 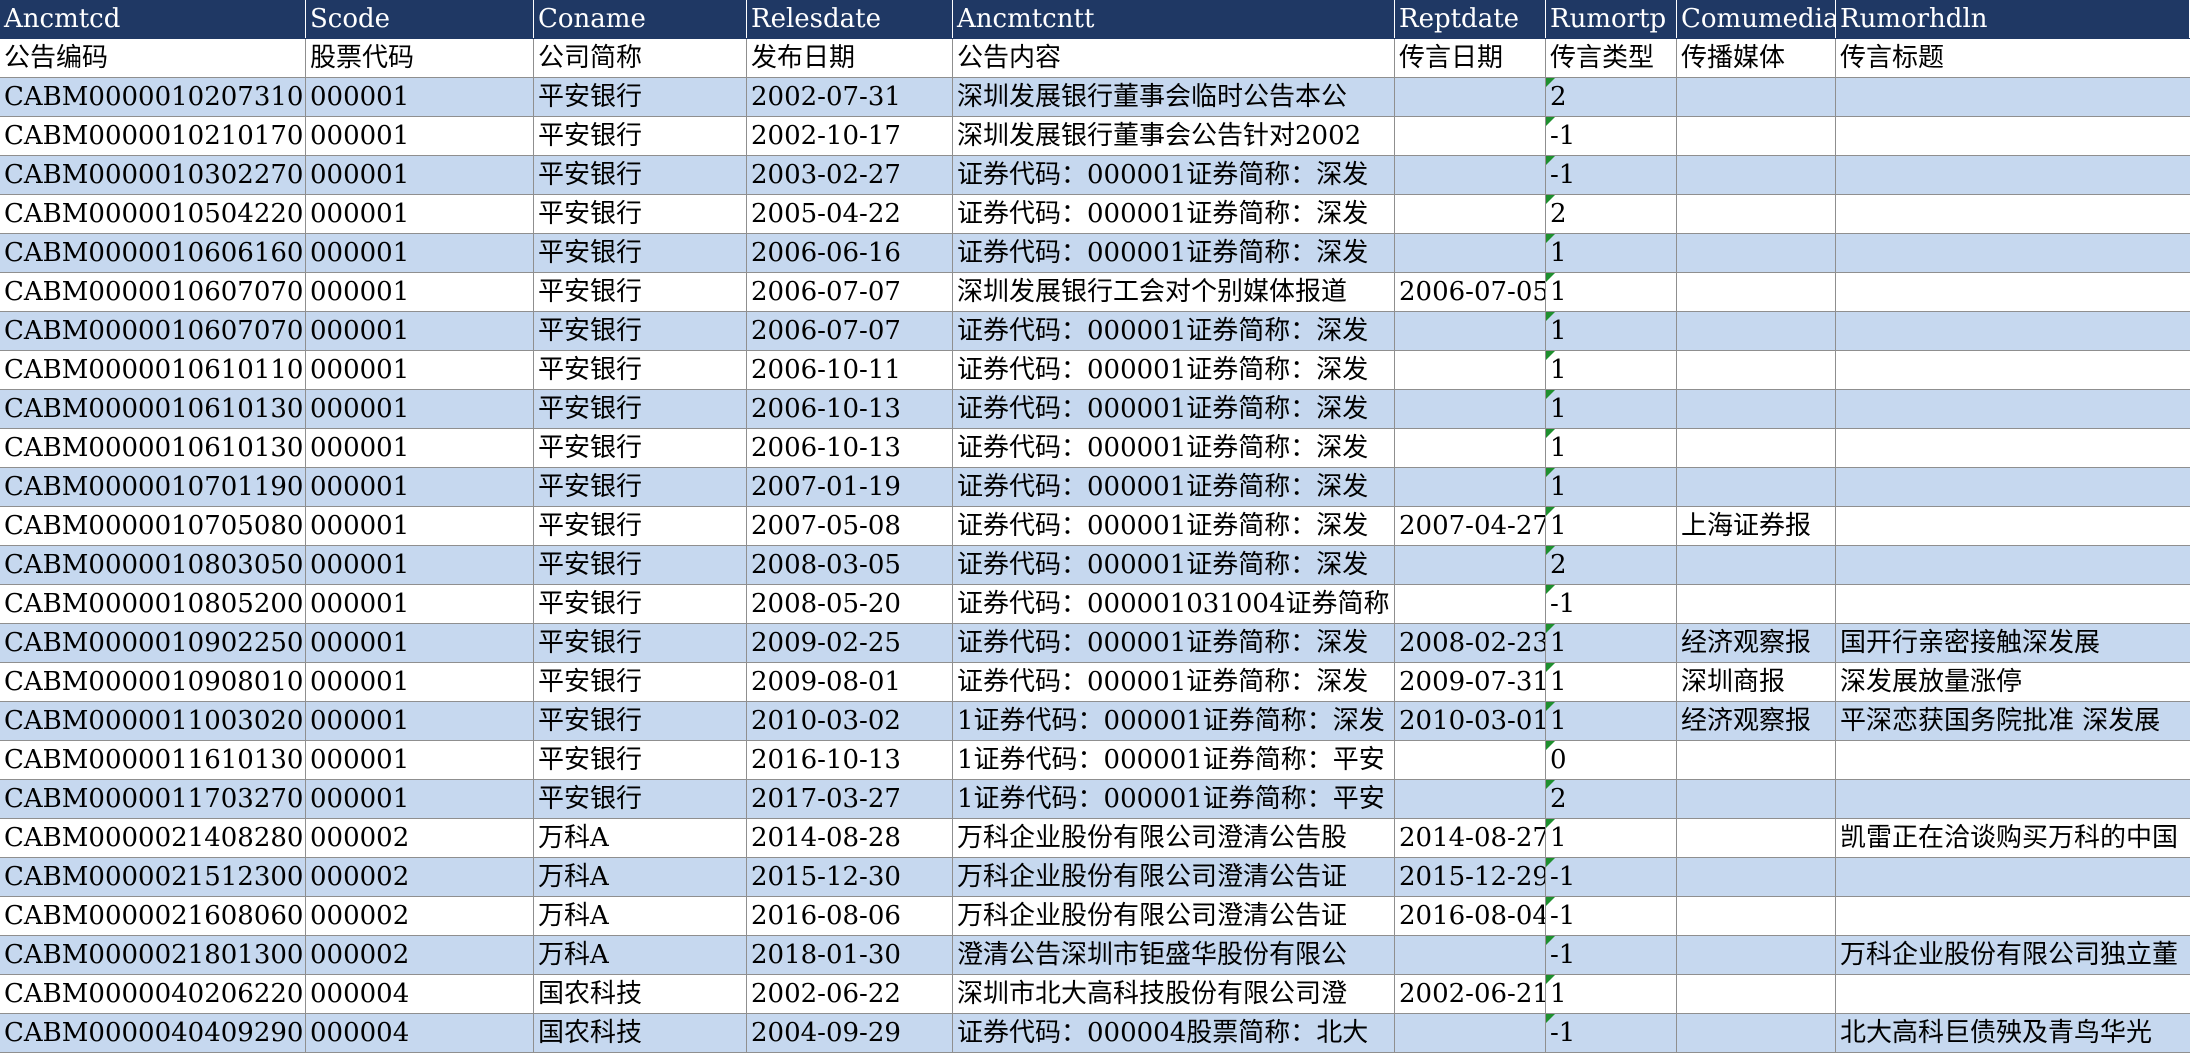 I want to click on cell-ancmtcd: CABM000001060616001, so click(x=153, y=253).